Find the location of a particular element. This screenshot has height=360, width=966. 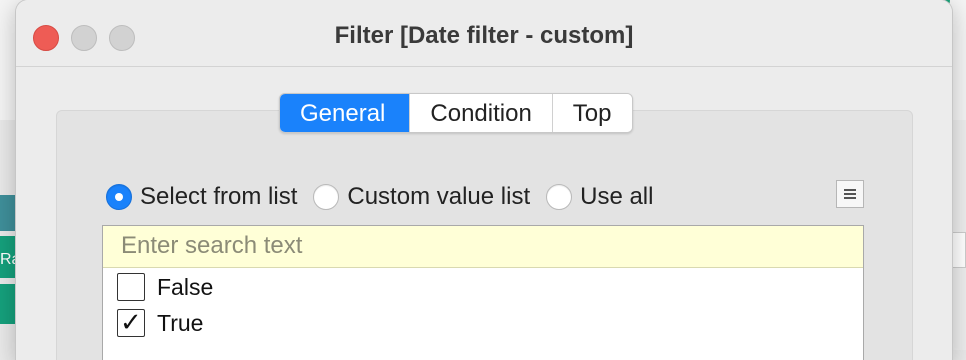

radio-label-select-from-list: Select from list is located at coordinates (219, 196).